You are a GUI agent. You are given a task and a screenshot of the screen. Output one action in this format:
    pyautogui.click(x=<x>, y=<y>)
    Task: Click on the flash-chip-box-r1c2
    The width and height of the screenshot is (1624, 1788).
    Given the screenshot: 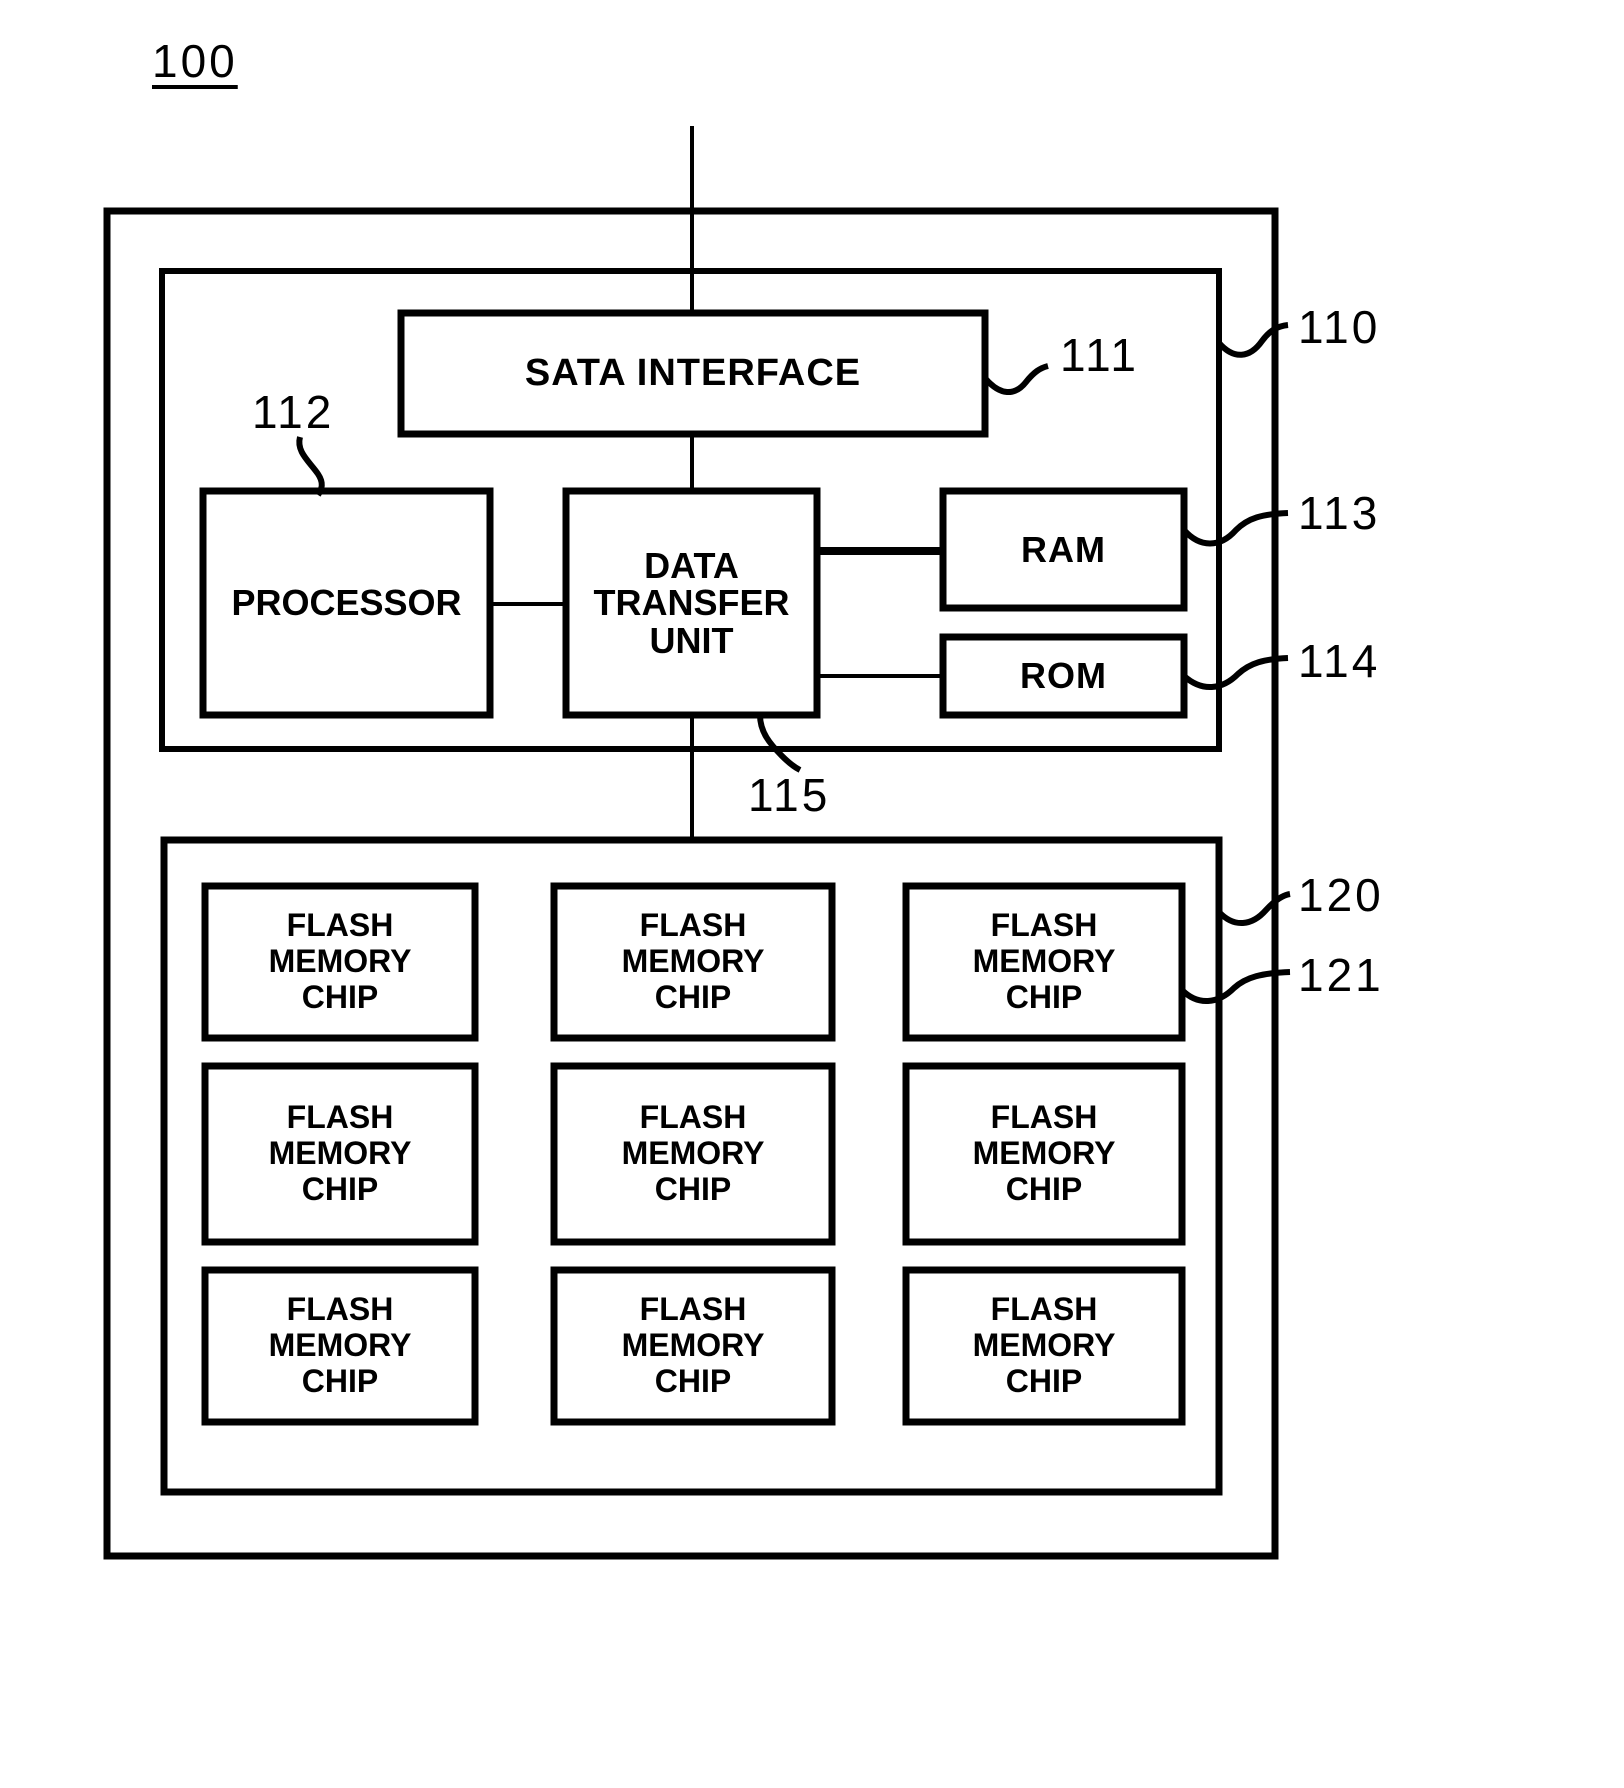 What is the action you would take?
    pyautogui.click(x=693, y=962)
    